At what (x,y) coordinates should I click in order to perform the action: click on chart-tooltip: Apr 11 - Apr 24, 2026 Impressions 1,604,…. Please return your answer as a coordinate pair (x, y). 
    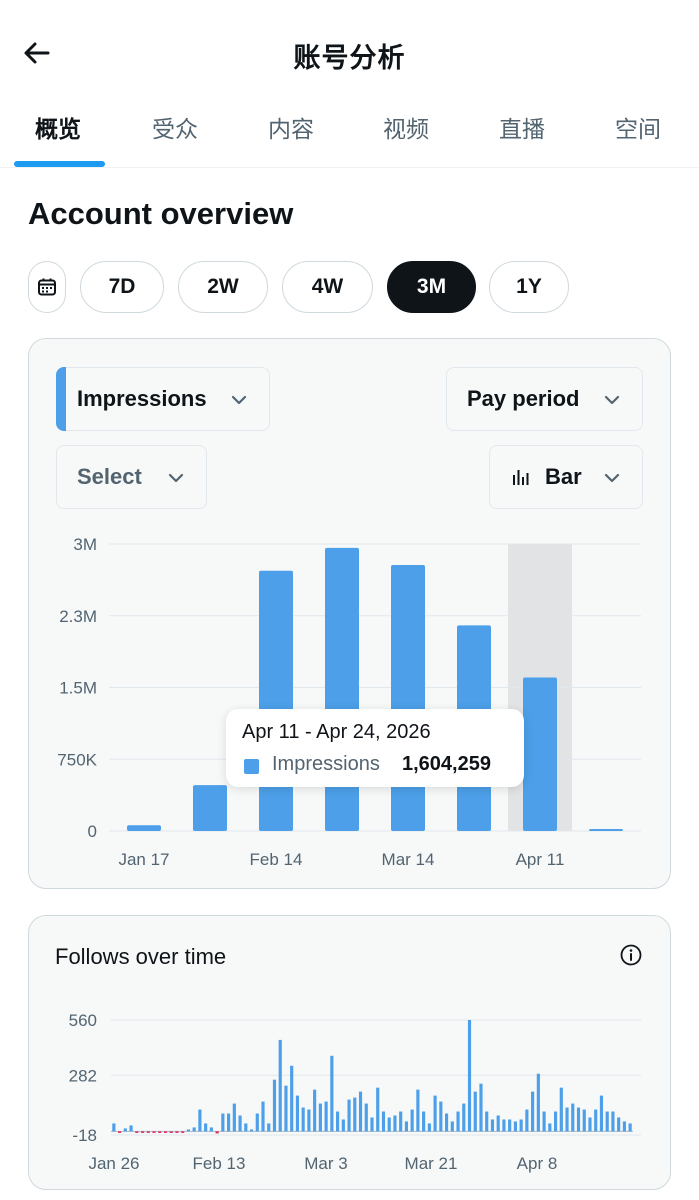
    Looking at the image, I should click on (375, 748).